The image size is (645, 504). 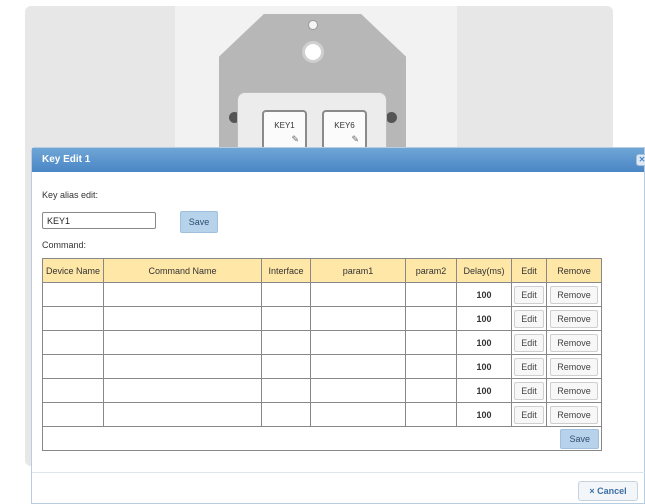 What do you see at coordinates (313, 25) in the screenshot?
I see `screw-icon` at bounding box center [313, 25].